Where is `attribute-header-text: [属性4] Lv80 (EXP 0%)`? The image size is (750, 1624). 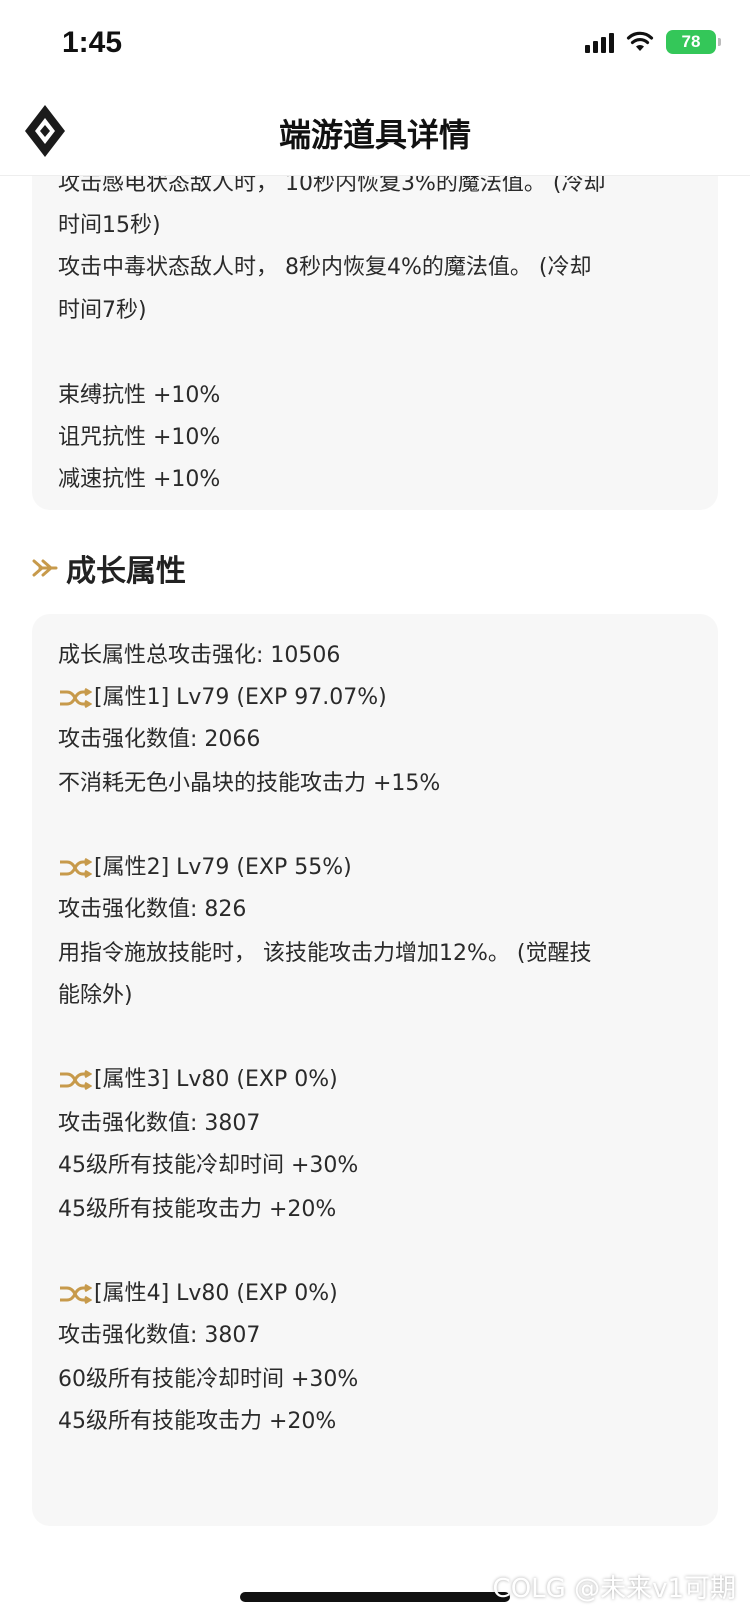 attribute-header-text: [属性4] Lv80 (EXP 0%) is located at coordinates (216, 1293).